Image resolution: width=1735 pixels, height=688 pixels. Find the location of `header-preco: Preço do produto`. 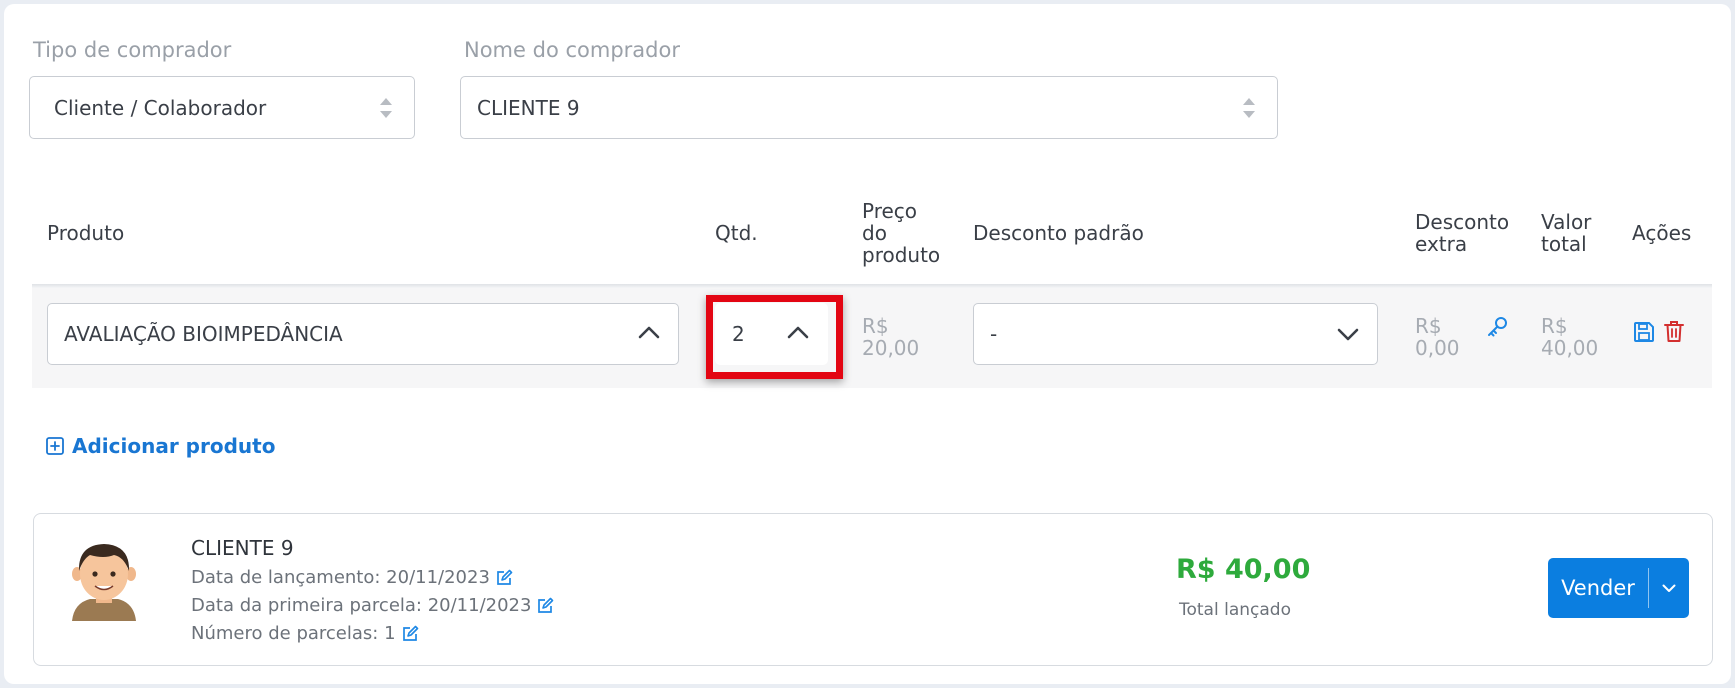

header-preco: Preço do produto is located at coordinates (901, 233).